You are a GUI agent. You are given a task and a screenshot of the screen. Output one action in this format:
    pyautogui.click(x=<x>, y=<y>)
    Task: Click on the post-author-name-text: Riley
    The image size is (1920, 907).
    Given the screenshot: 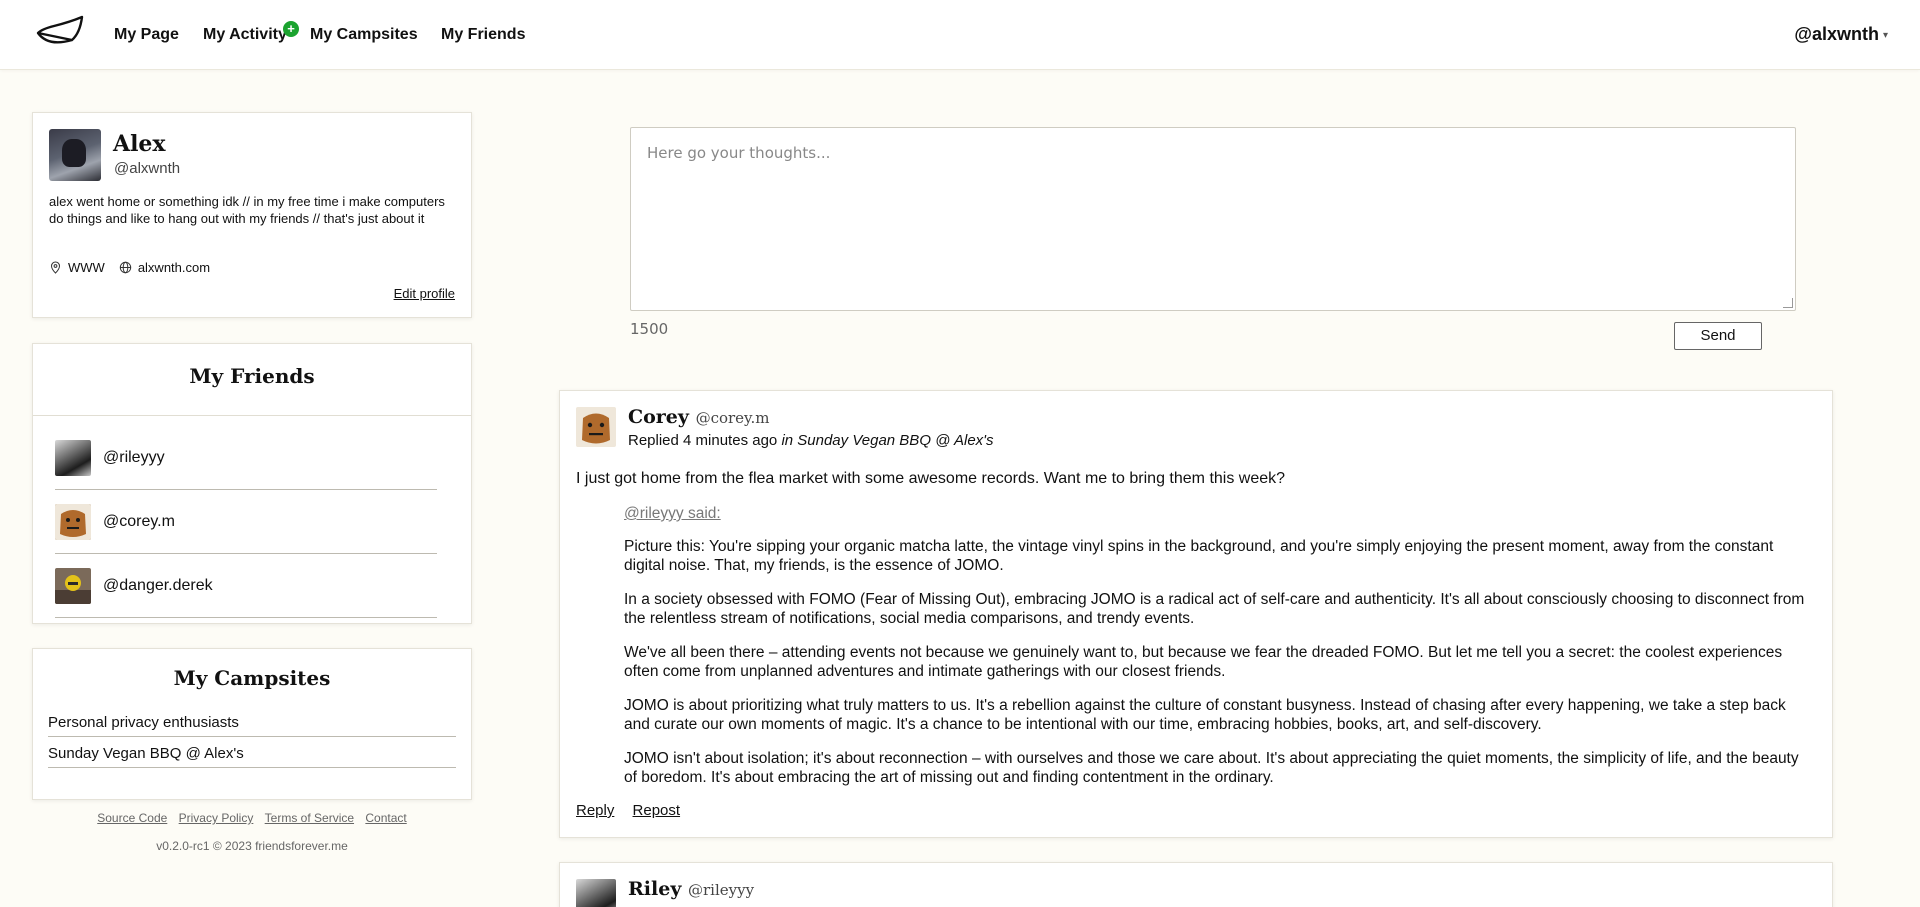 What is the action you would take?
    pyautogui.click(x=655, y=889)
    